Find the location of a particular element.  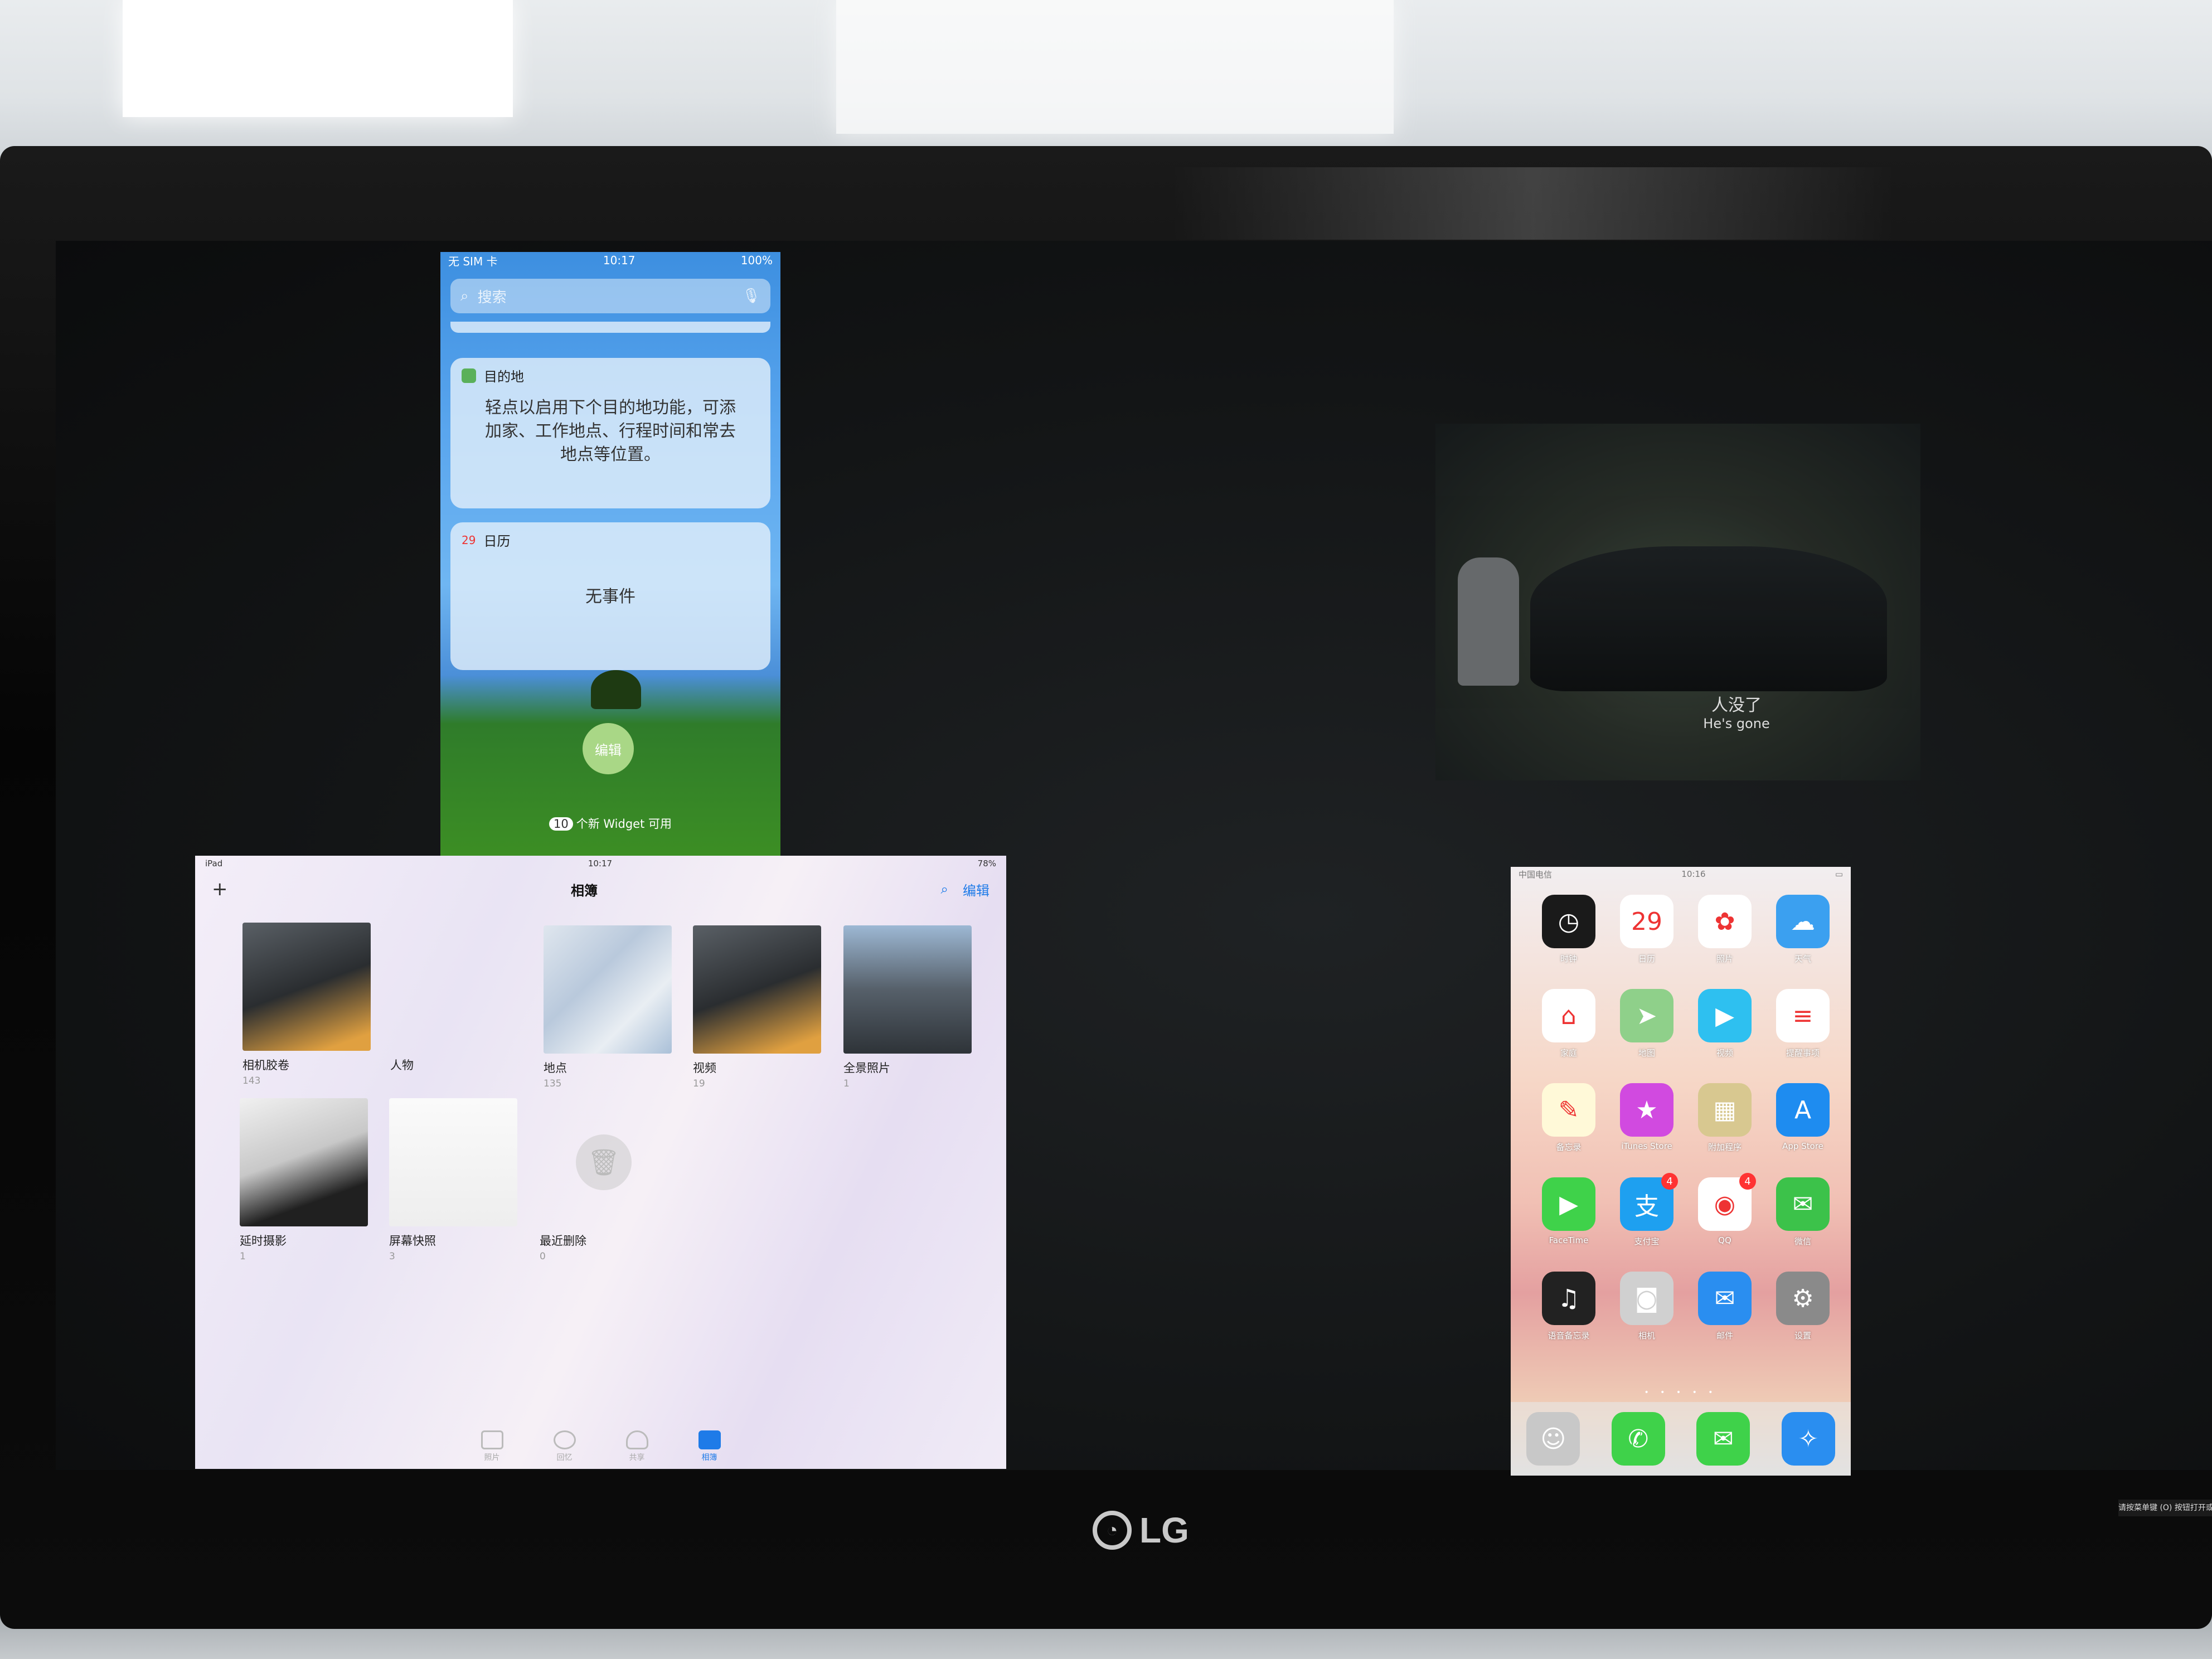

app-label: 视频 is located at coordinates (1724, 1053).